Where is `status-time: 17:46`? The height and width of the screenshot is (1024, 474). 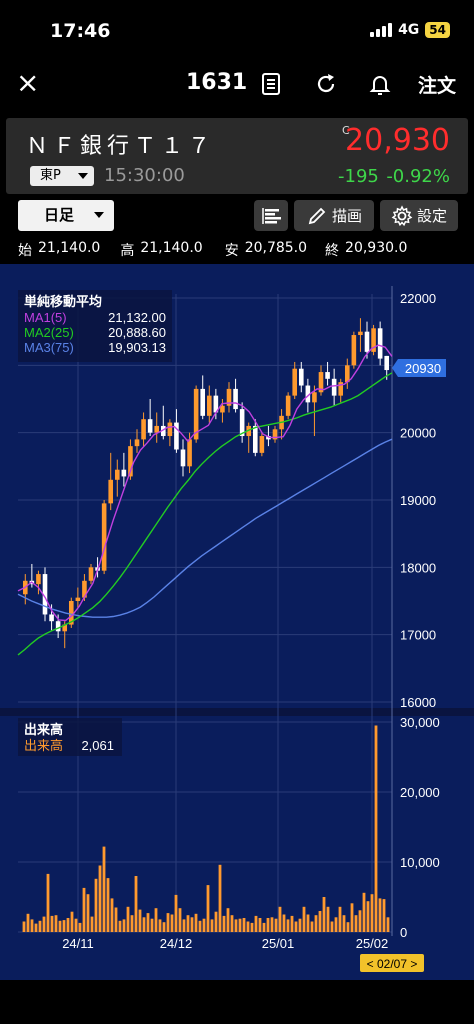 status-time: 17:46 is located at coordinates (80, 31).